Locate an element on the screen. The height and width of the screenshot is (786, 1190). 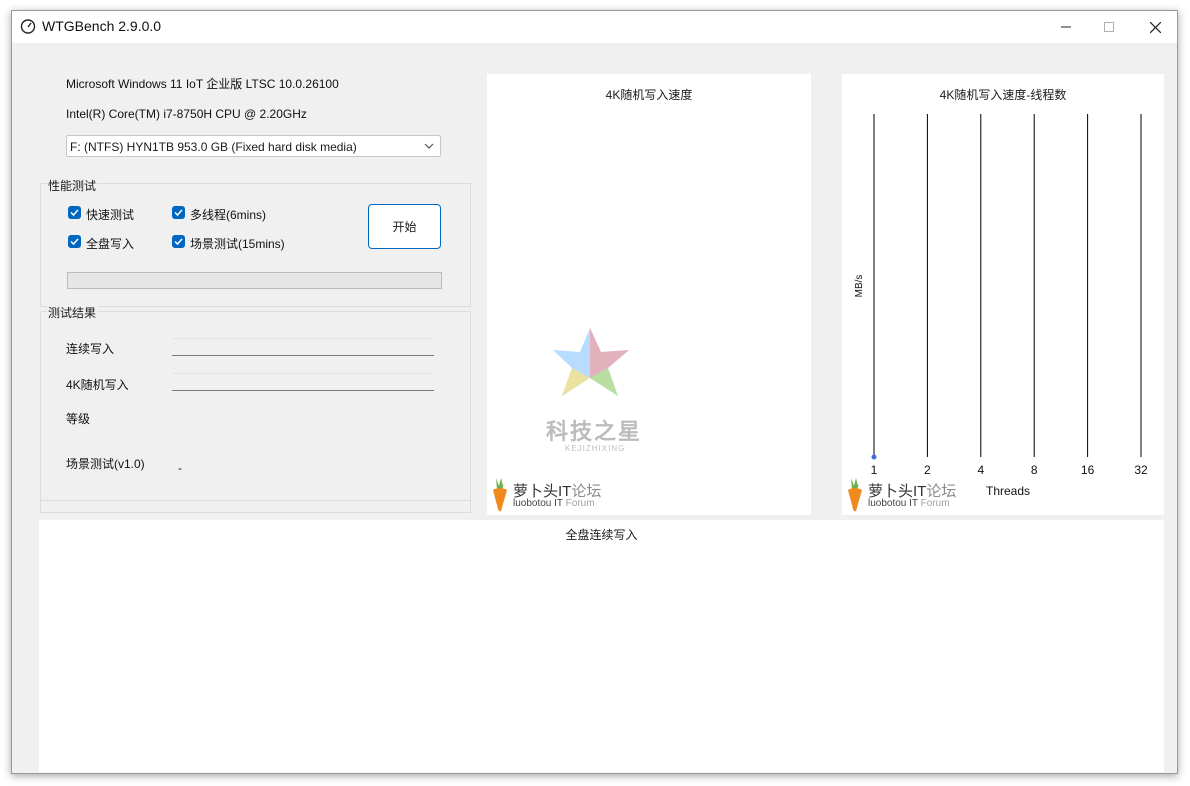
test-progress-bar is located at coordinates (254, 280).